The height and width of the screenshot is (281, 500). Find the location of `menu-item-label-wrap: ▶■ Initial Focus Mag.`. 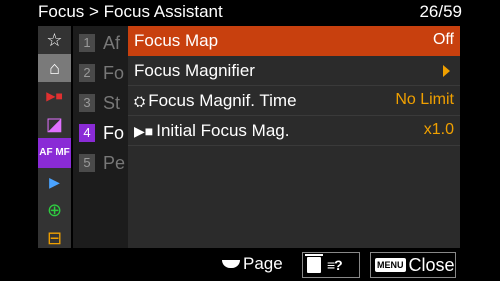

menu-item-label-wrap: ▶■ Initial Focus Mag. is located at coordinates (211, 131).